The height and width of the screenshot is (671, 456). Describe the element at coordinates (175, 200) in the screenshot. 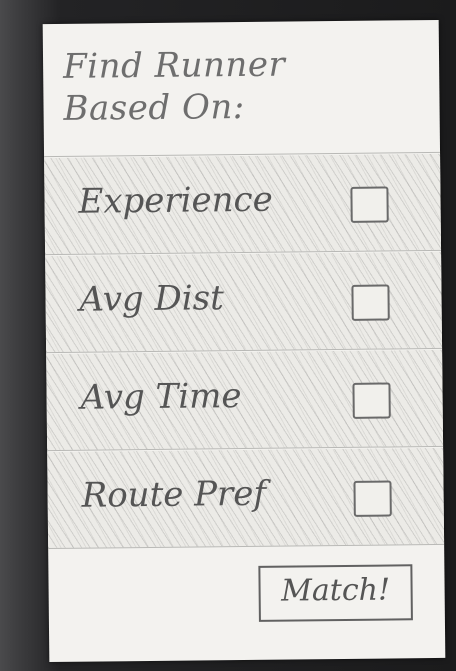

I see `criteria-label: Experience` at that location.